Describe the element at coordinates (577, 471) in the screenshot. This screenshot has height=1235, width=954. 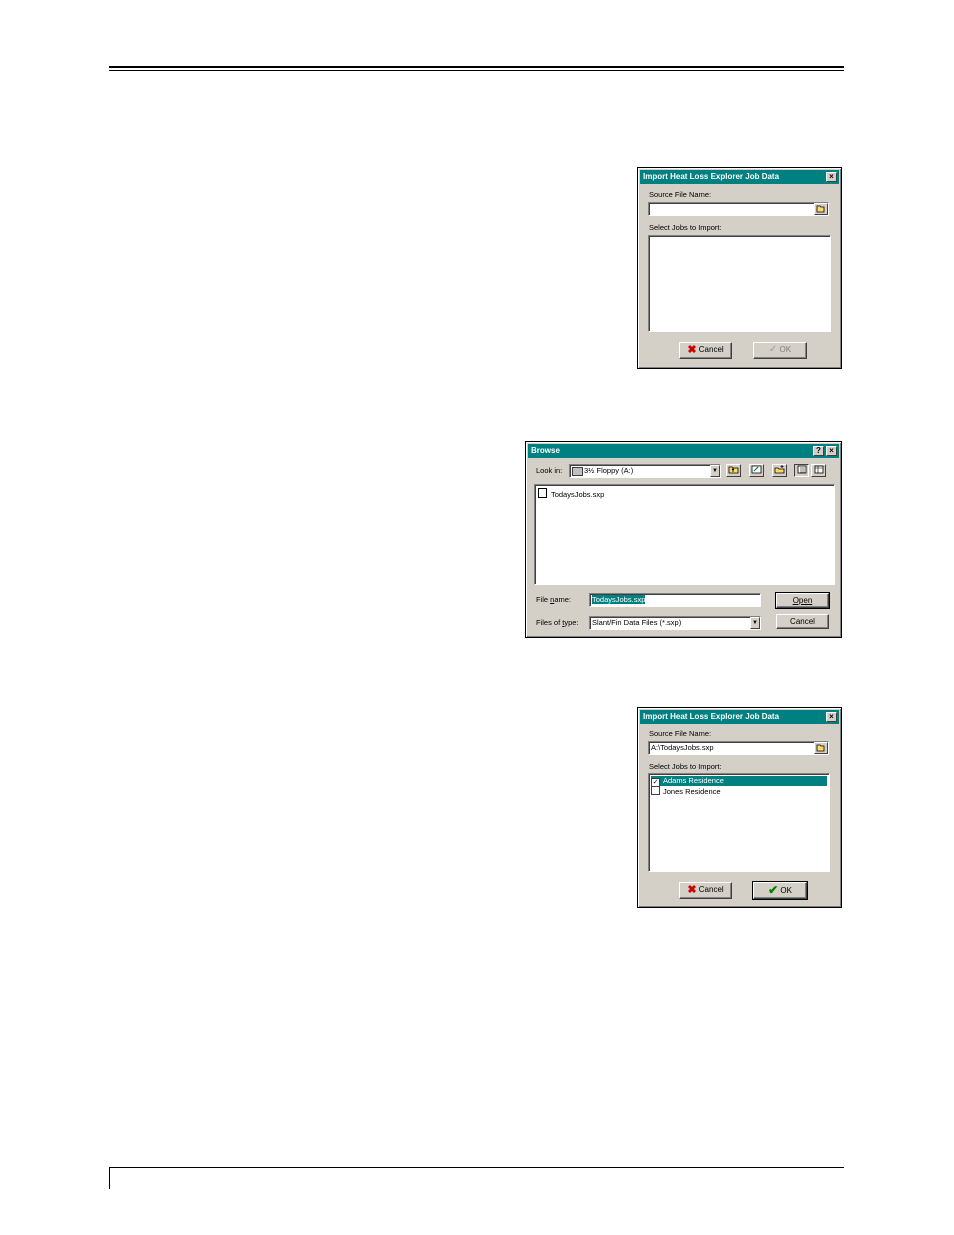
I see `floppy-drive-icon` at that location.